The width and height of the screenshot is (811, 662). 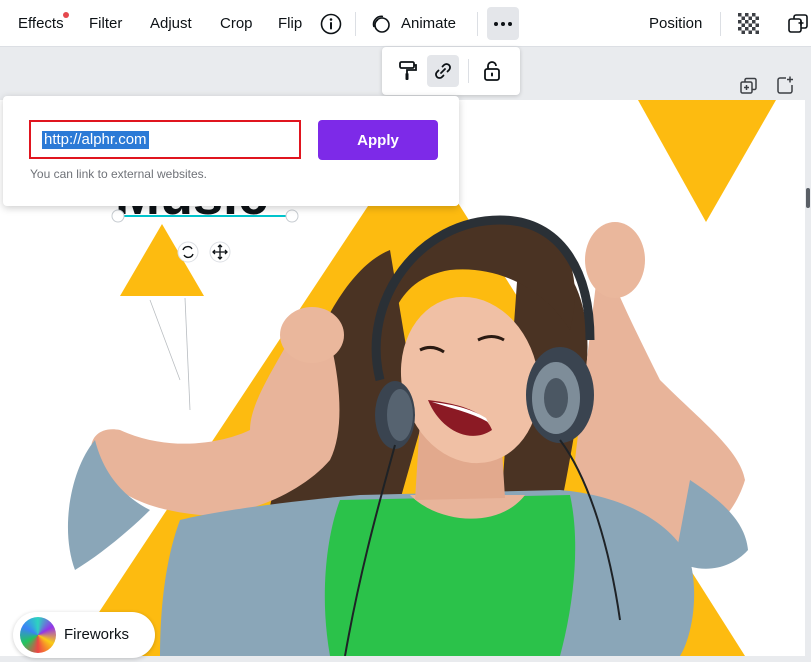 I want to click on transparency-button, so click(x=748, y=23).